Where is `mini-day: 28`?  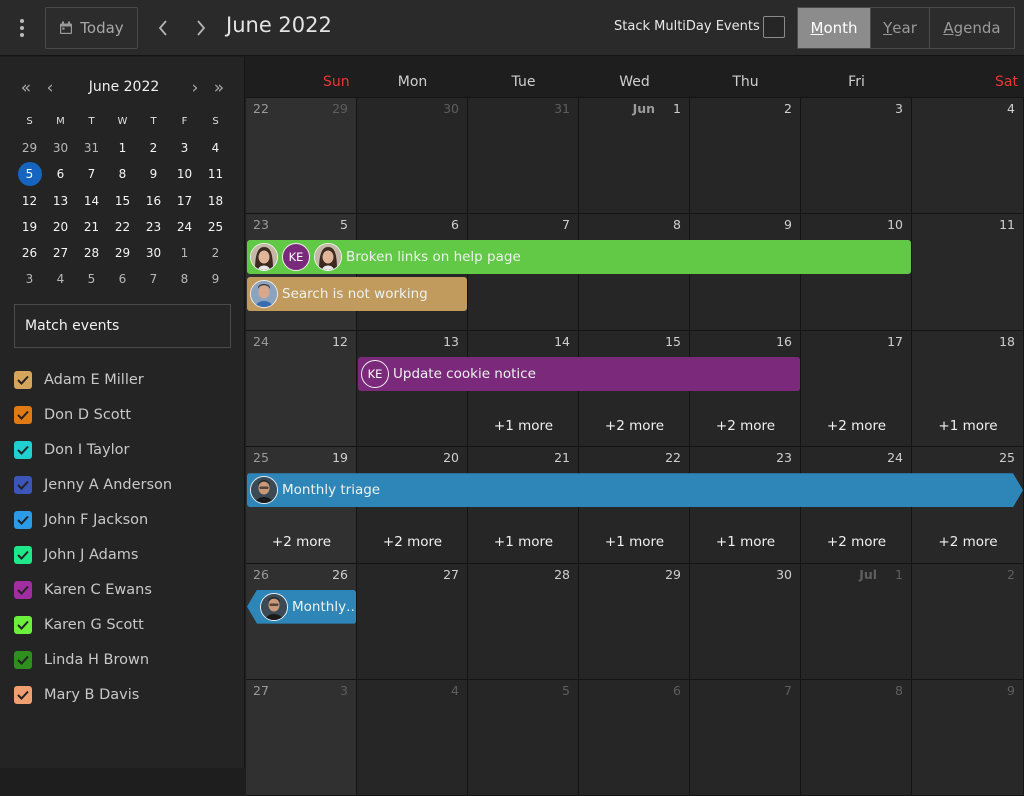 mini-day: 28 is located at coordinates (91, 253).